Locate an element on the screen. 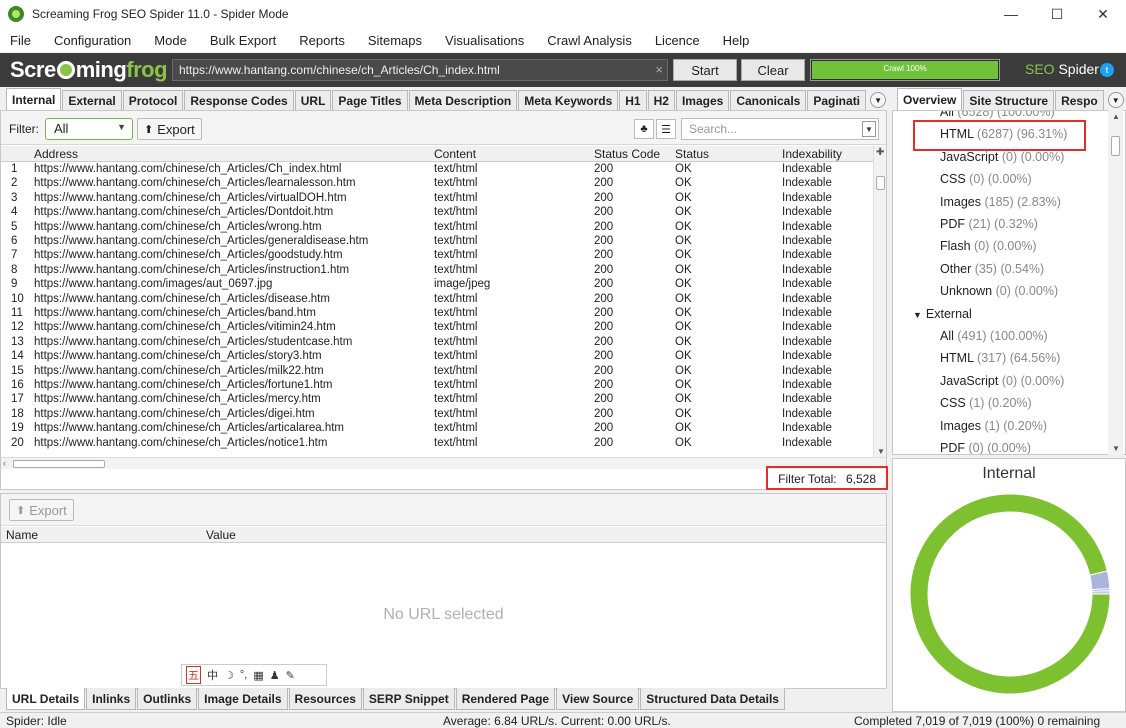 This screenshot has width=1126, height=728. table-horizontal-scrollbar: ‹ is located at coordinates (443, 463).